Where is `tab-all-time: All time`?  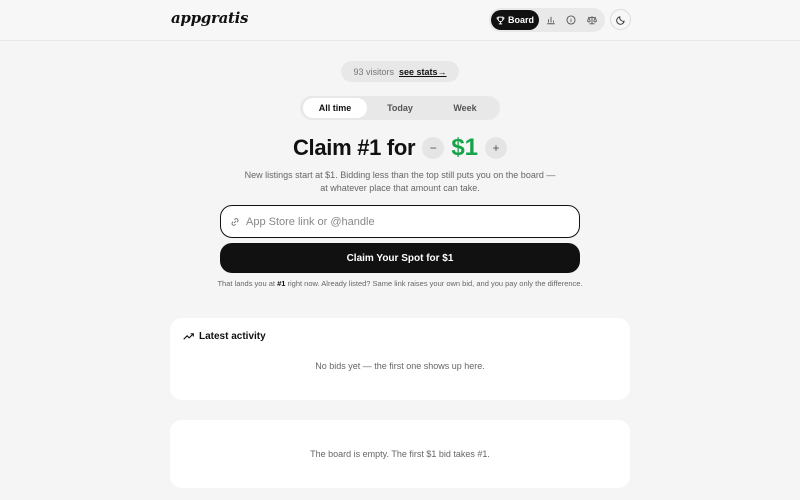 tab-all-time: All time is located at coordinates (335, 108).